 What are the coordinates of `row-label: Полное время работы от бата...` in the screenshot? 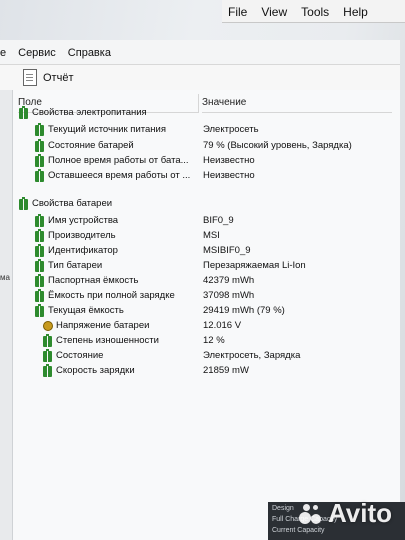 It's located at (118, 160).